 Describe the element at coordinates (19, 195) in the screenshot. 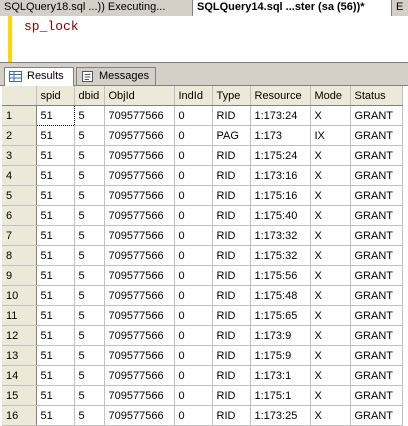

I see `row-number: 5` at that location.